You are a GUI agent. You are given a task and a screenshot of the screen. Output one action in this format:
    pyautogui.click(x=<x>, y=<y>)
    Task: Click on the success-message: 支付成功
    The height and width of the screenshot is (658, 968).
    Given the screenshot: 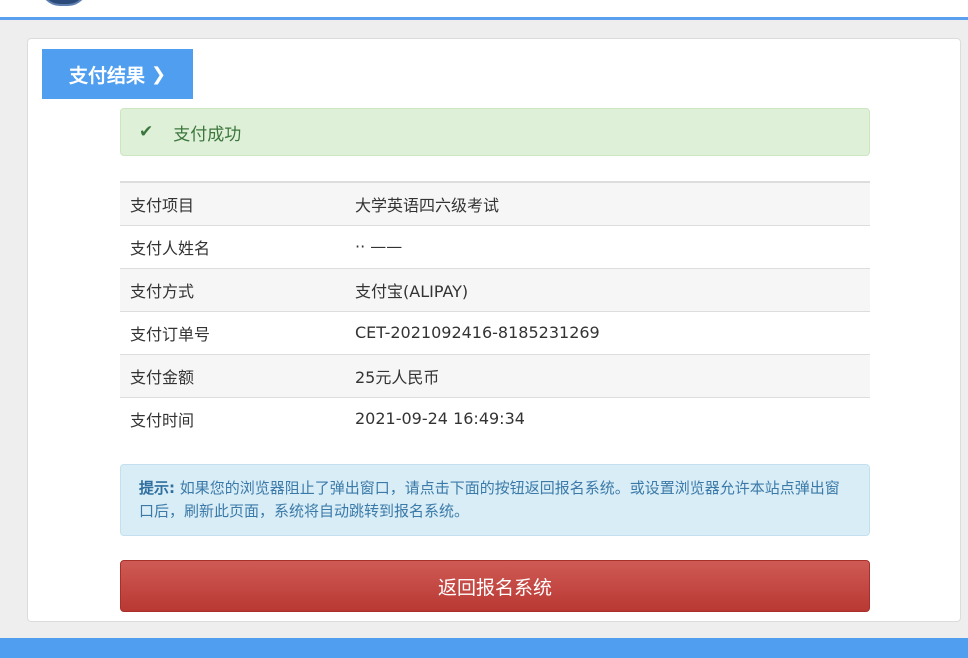 What is the action you would take?
    pyautogui.click(x=207, y=134)
    